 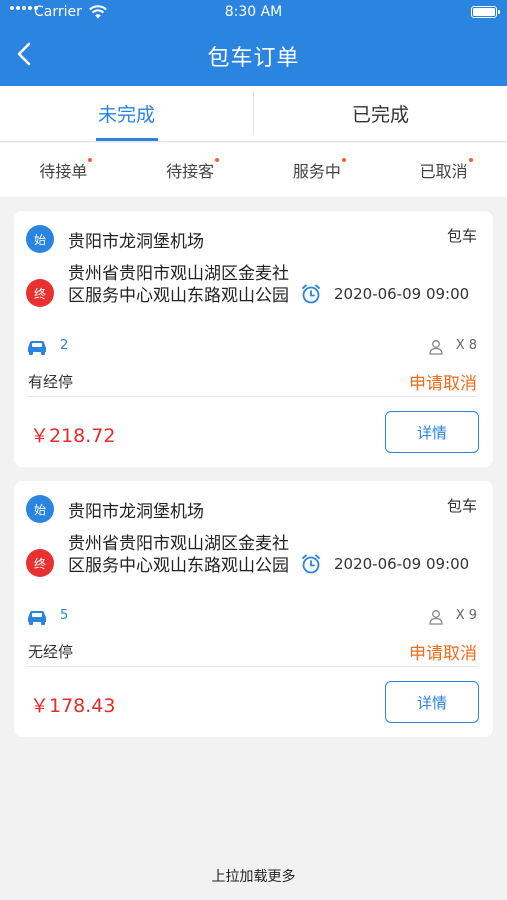 I want to click on subtab-text: 待接单, so click(x=63, y=171).